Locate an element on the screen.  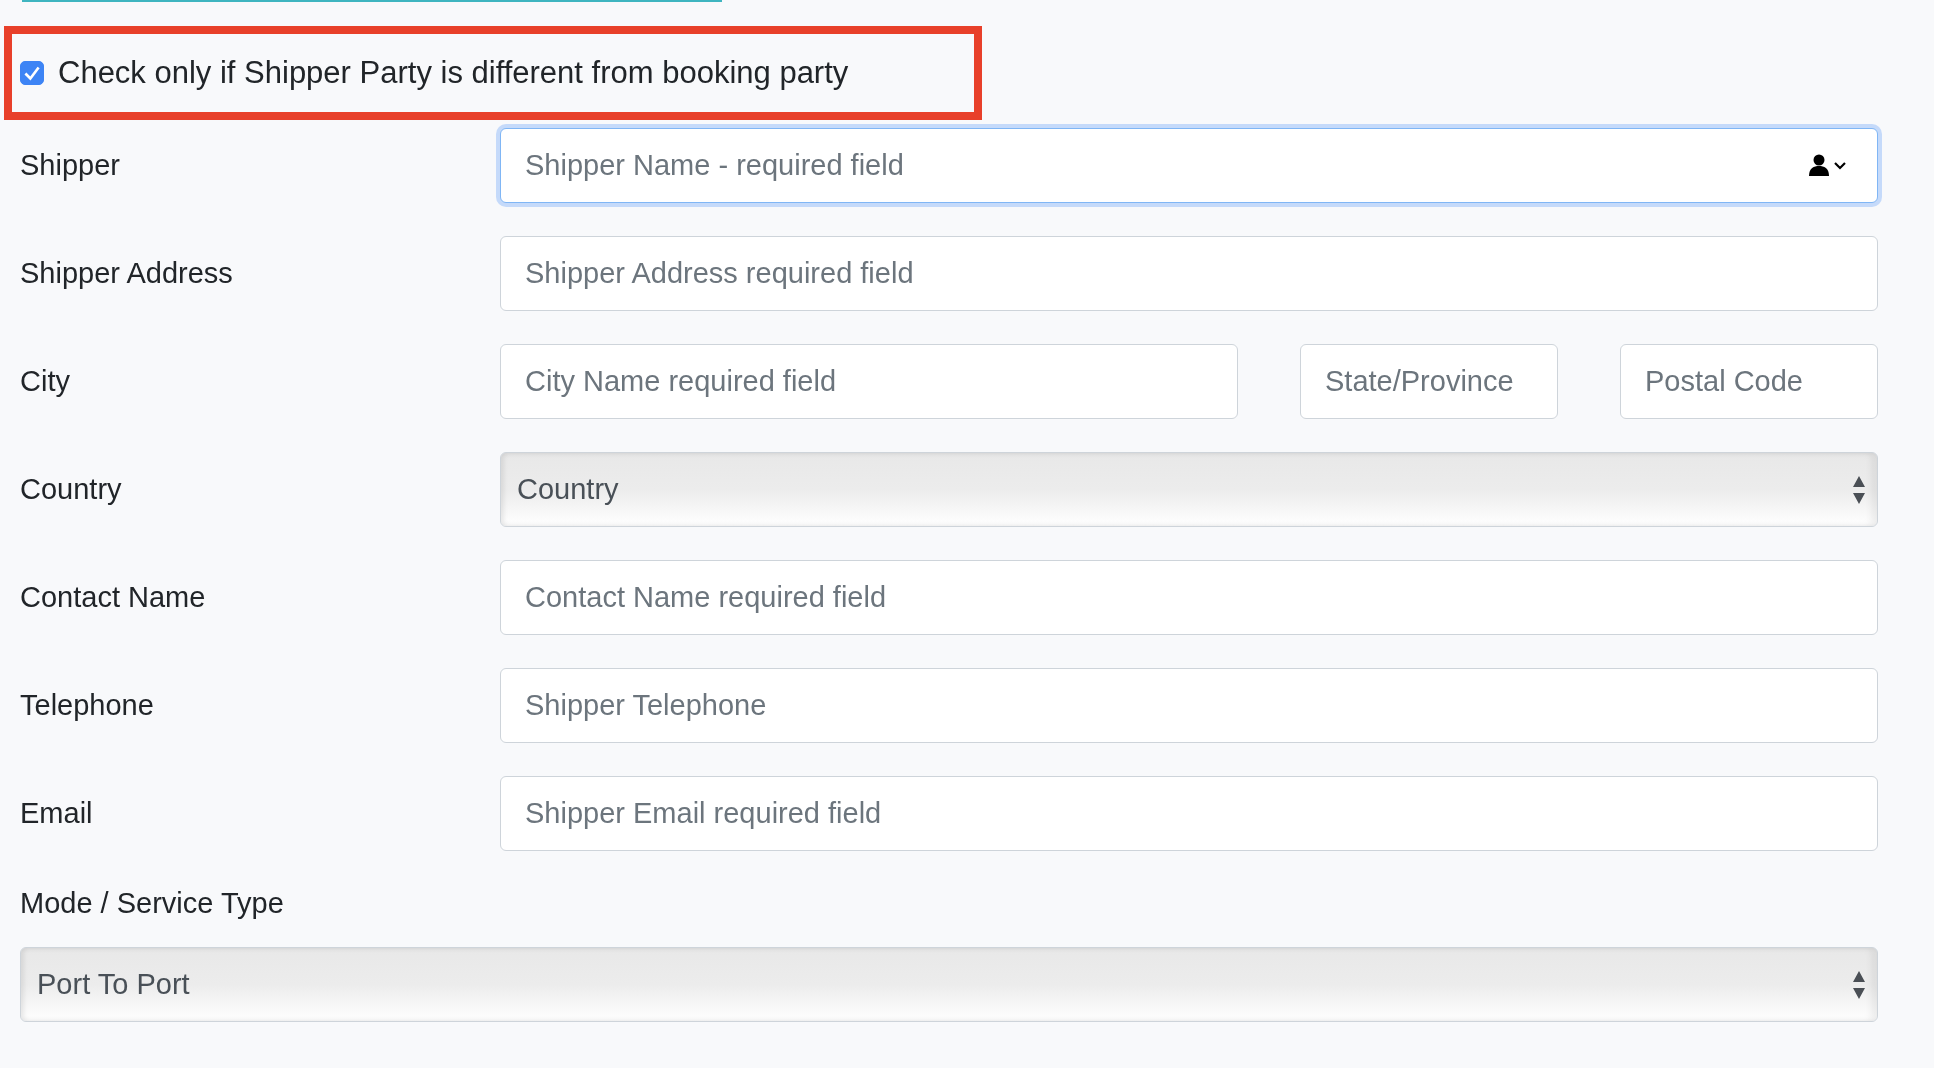
field-label: City is located at coordinates (45, 381).